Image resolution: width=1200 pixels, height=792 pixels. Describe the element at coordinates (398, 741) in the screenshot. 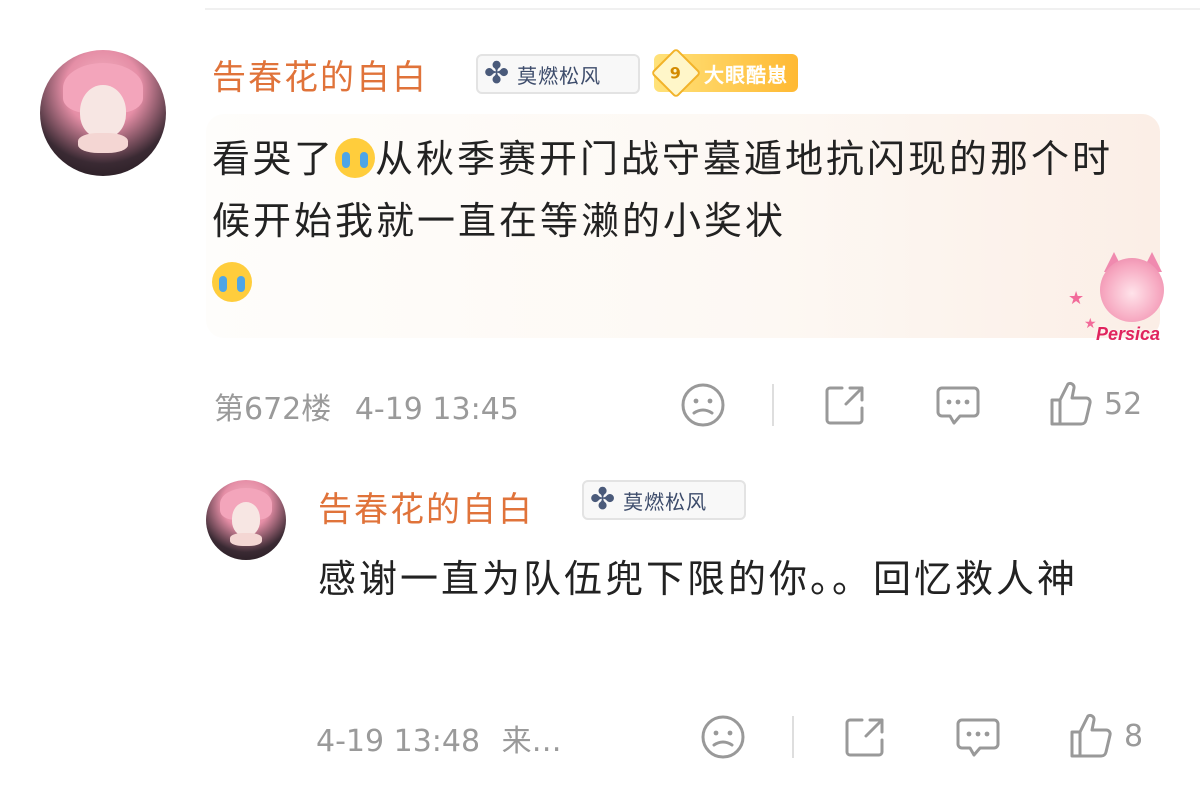

I see `reply-time: 4-19 13:48` at that location.